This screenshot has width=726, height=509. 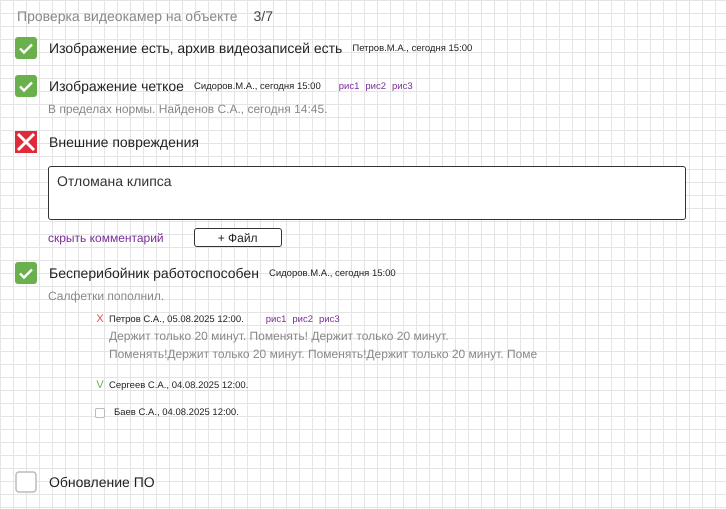 I want to click on item-label: Обновление ПО, so click(x=102, y=482).